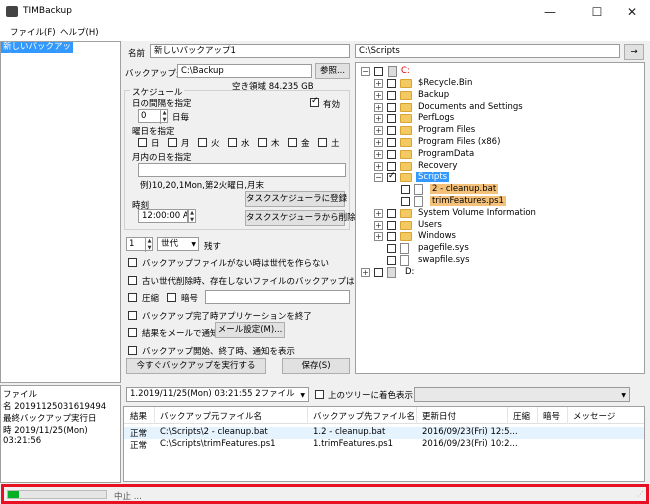 The width and height of the screenshot is (650, 504). Describe the element at coordinates (443, 248) in the screenshot. I see `tree-node-label: pagefile.sys` at that location.